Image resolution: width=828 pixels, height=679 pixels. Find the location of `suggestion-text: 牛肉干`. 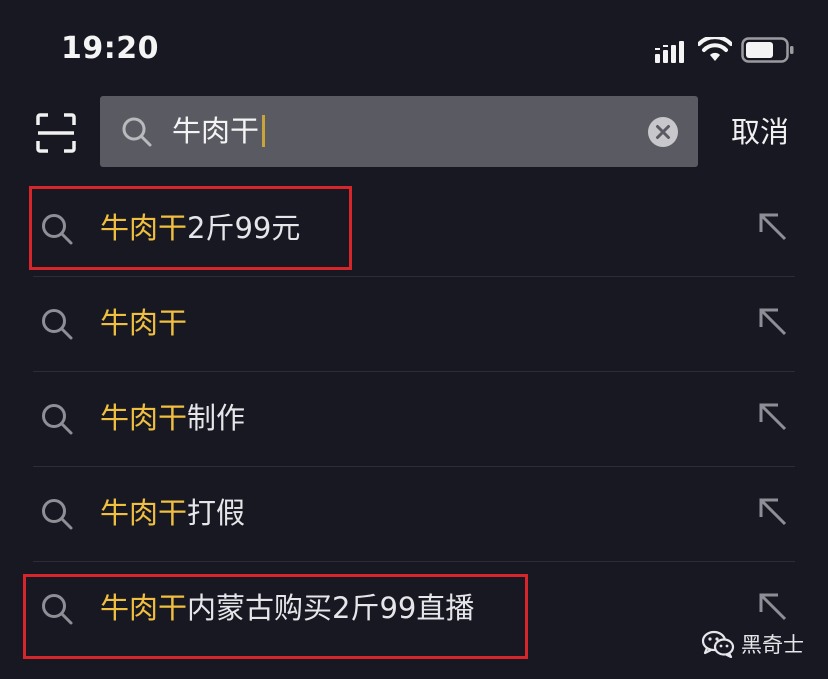

suggestion-text: 牛肉干 is located at coordinates (143, 323).